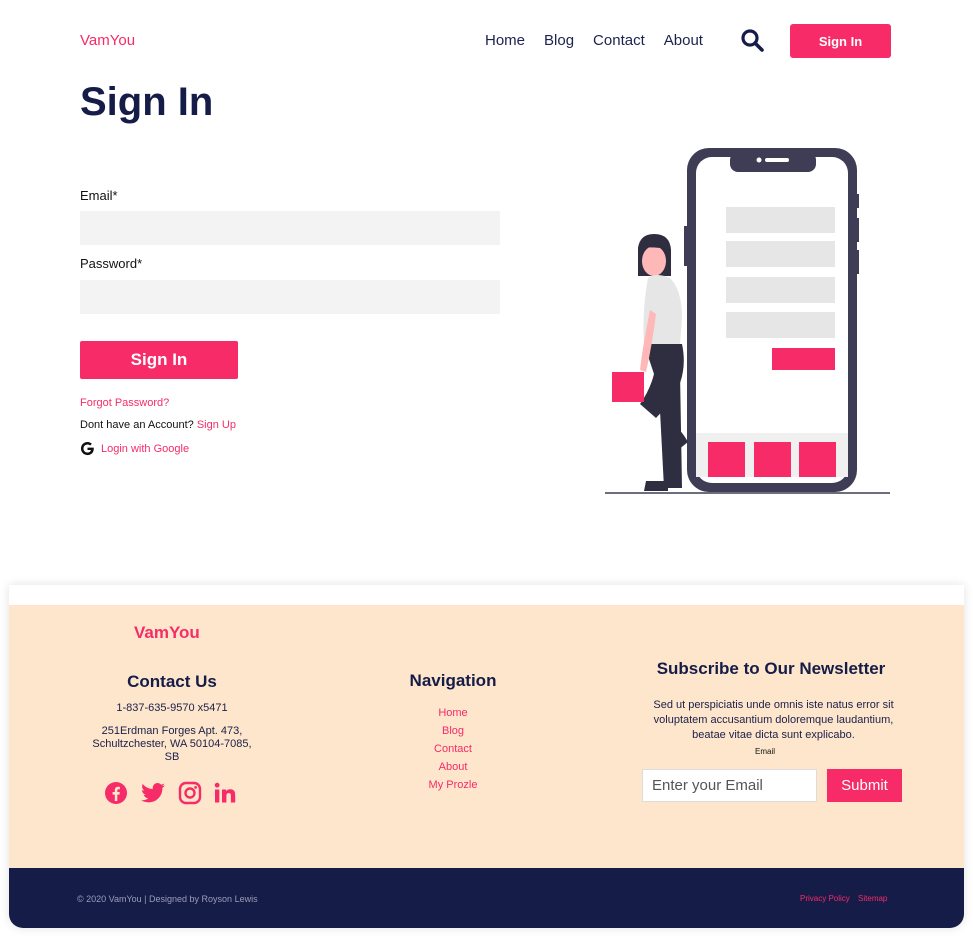  I want to click on password-label: Password*, so click(111, 263).